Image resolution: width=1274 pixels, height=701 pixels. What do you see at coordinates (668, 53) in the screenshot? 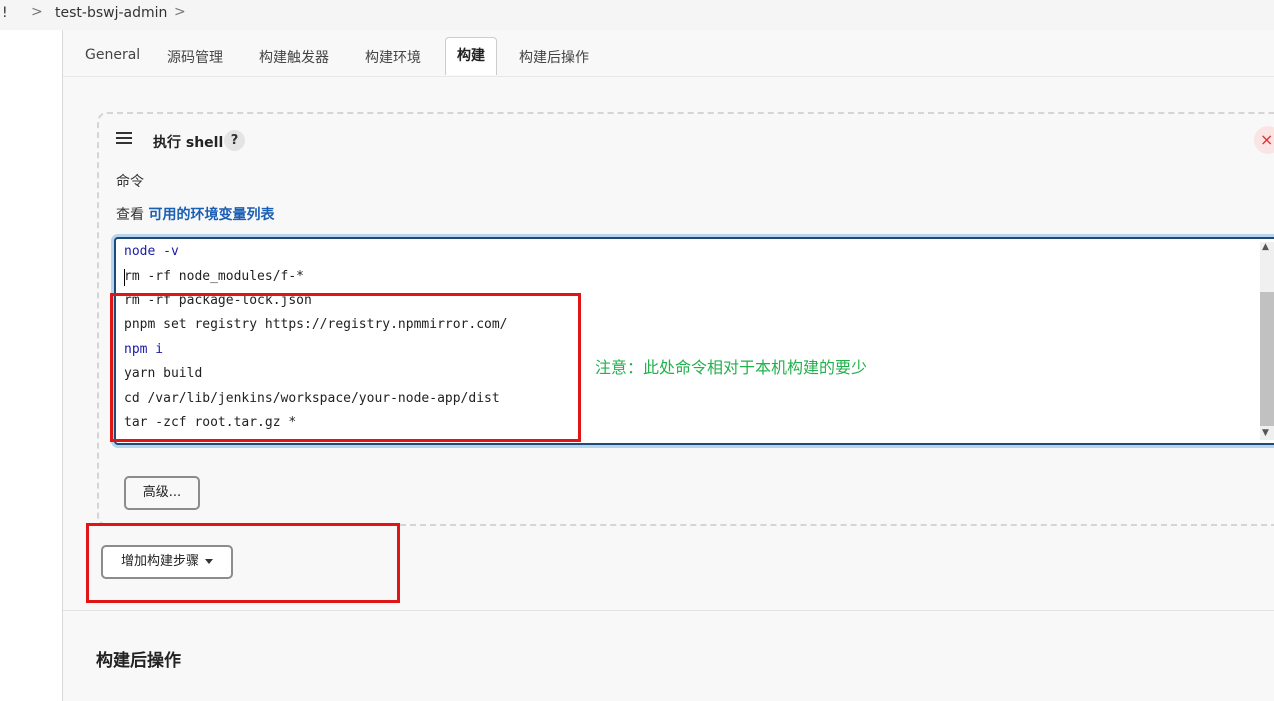
I see `config-tab-bar: General 源码管理 构建触发器 构建环境 构建 构建后操作` at bounding box center [668, 53].